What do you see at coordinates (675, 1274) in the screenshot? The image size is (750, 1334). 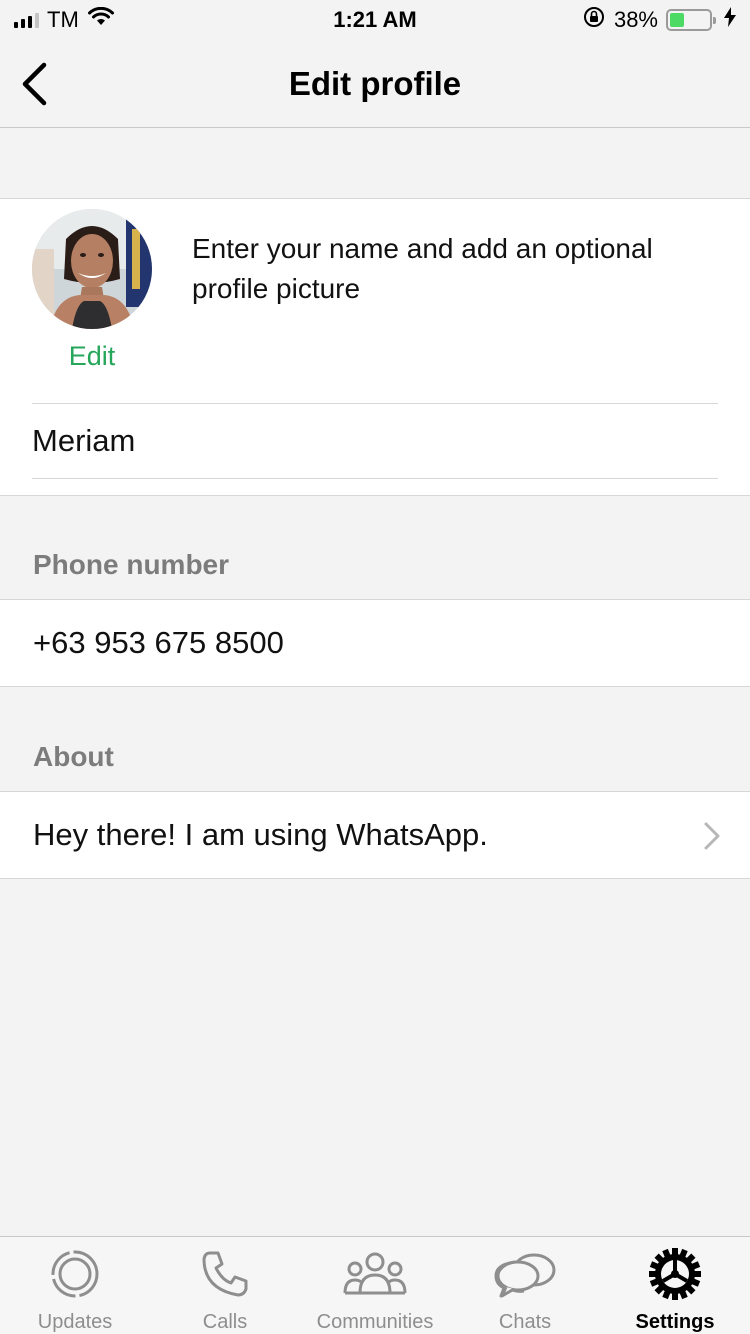 I see `gear-icon` at bounding box center [675, 1274].